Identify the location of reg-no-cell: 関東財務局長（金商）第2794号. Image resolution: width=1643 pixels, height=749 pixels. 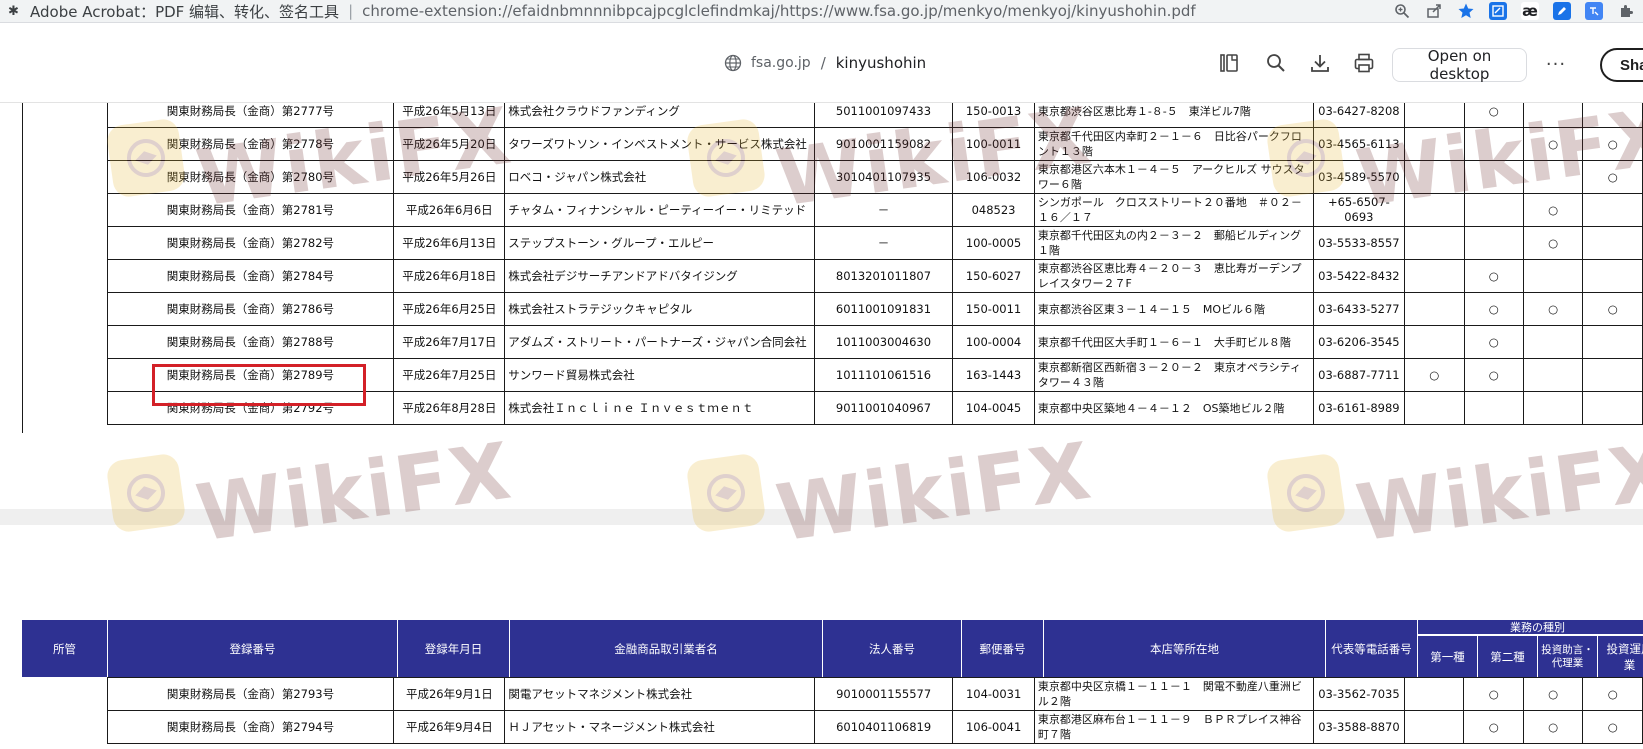
(250, 727).